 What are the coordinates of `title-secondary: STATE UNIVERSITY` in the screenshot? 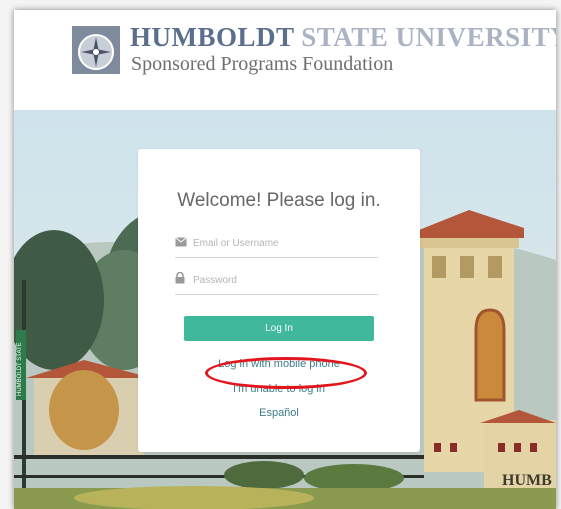 It's located at (428, 37).